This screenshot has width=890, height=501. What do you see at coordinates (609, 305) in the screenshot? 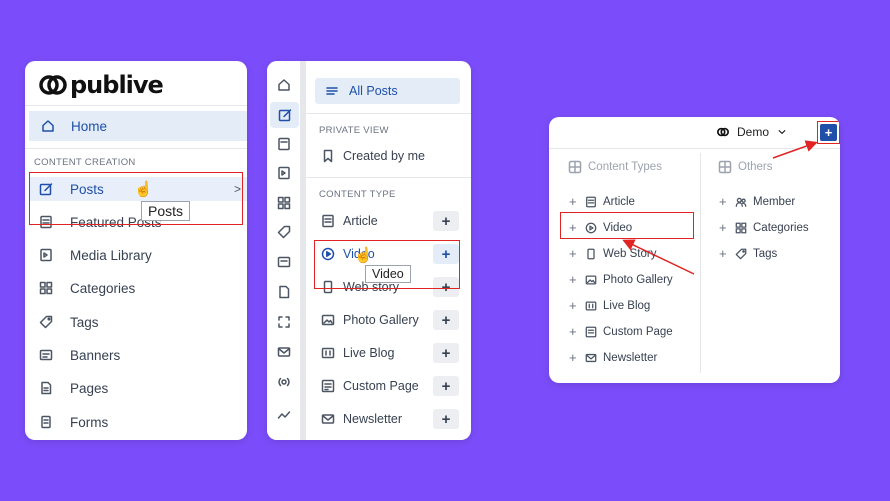
I see `menu-item-live-blog: + Live Blog` at bounding box center [609, 305].